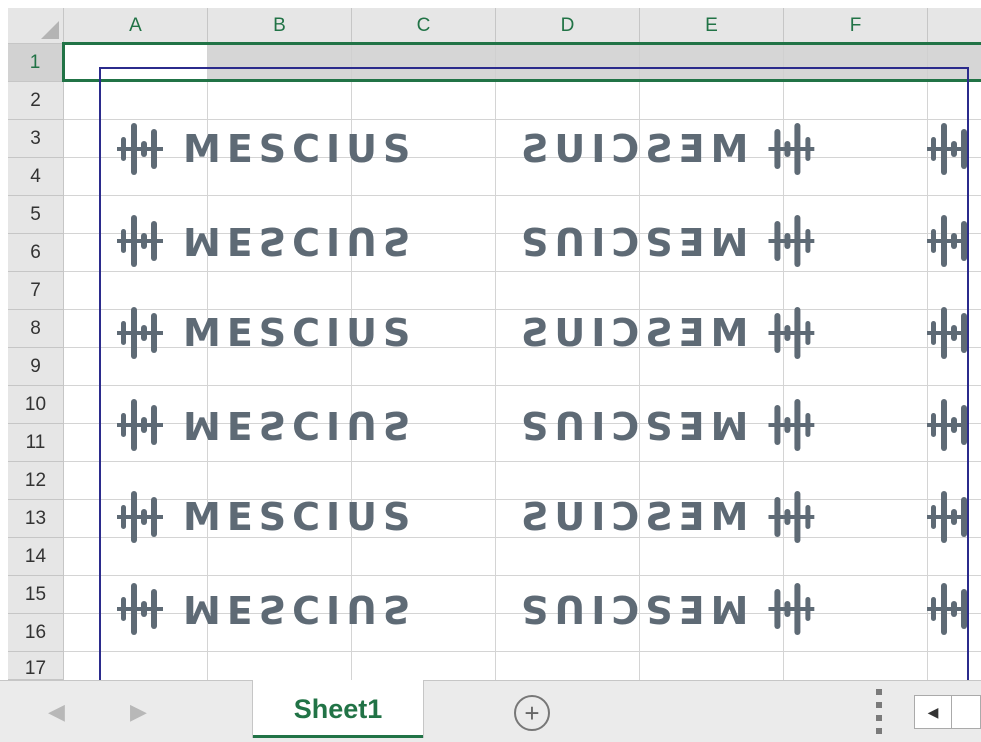 This screenshot has width=981, height=742. Describe the element at coordinates (36, 26) in the screenshot. I see `select-all-corner` at that location.